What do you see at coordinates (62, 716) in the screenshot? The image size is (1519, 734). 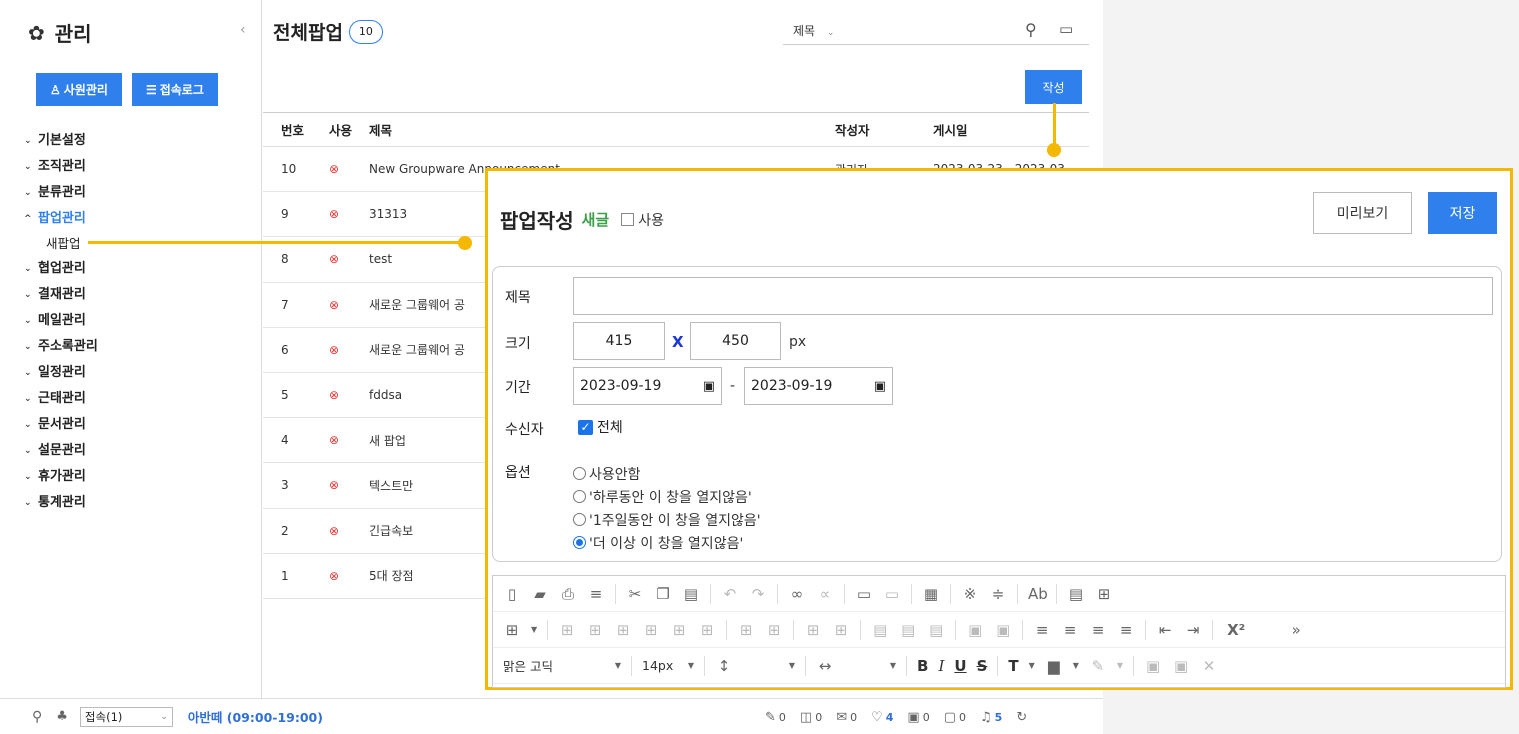 I see `org-chart-icon: ♣` at bounding box center [62, 716].